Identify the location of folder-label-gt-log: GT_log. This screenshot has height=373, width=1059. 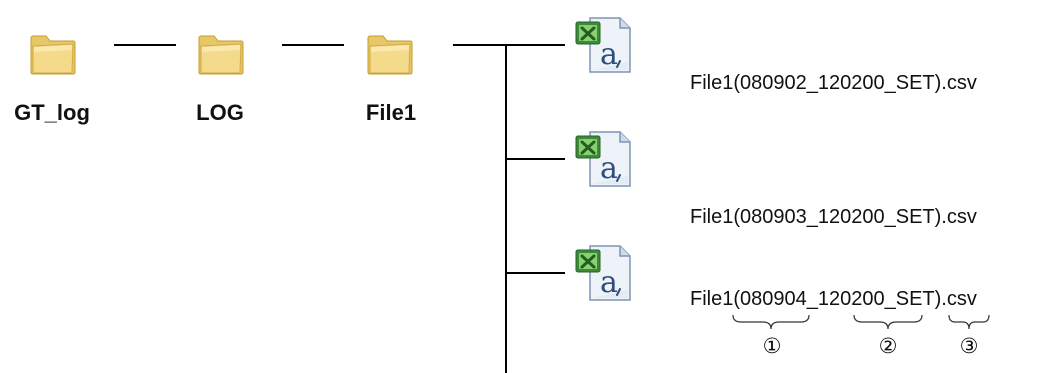
(52, 112).